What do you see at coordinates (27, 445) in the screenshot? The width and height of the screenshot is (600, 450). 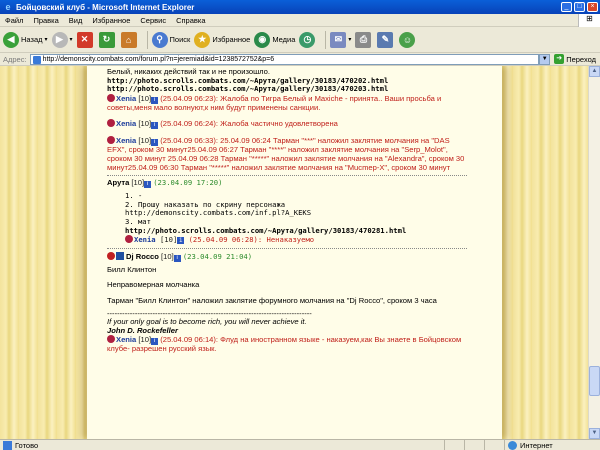 I see `status-text: Готово` at bounding box center [27, 445].